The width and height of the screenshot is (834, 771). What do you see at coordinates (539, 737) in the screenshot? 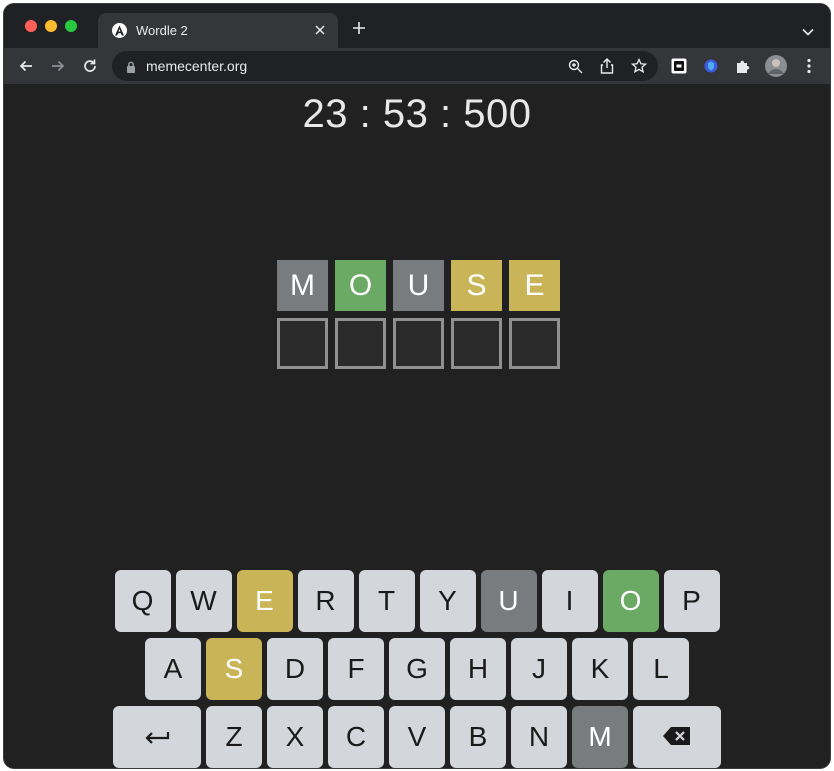
I see `key-n: N` at bounding box center [539, 737].